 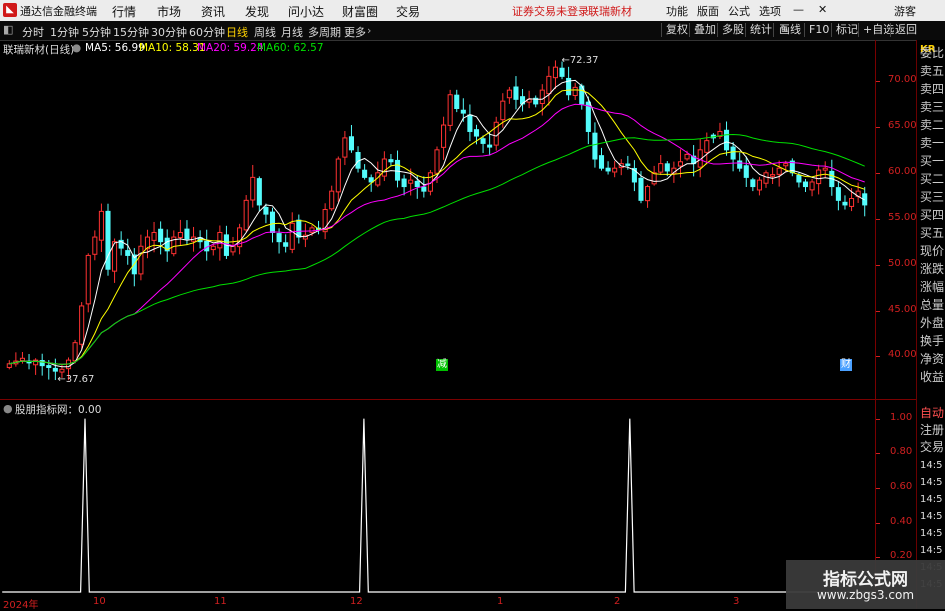 I want to click on menu-trade: 交易, so click(x=408, y=11).